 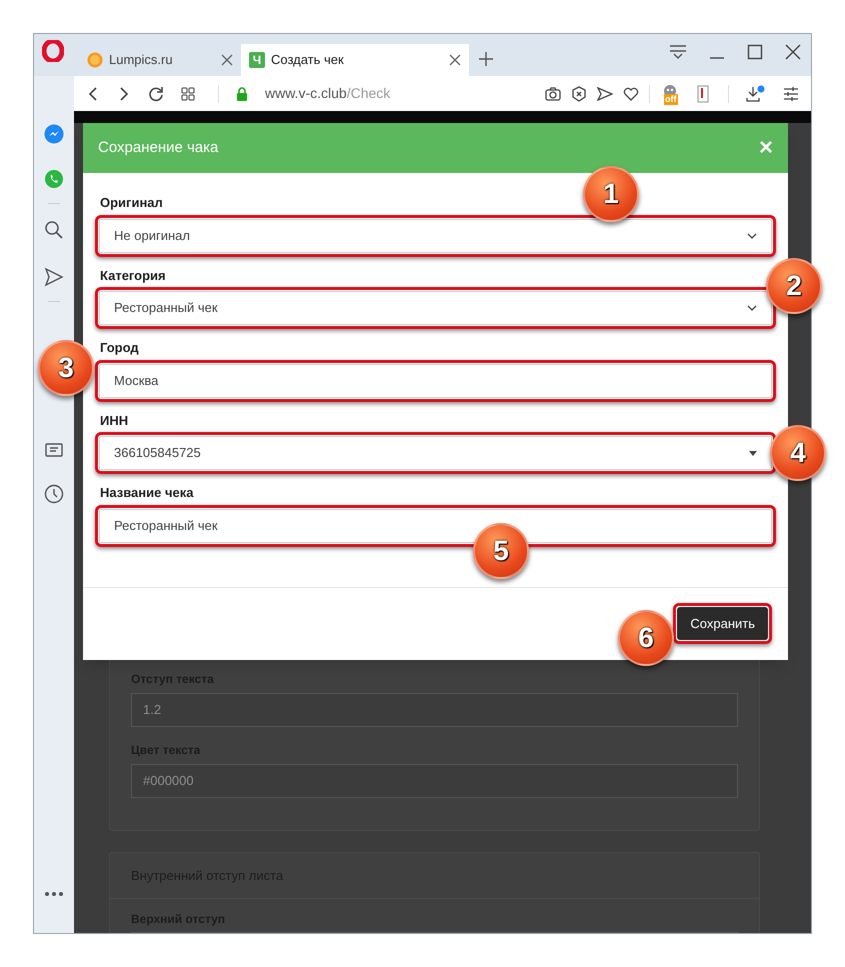 I want to click on whatsapp-icon, so click(x=54, y=179).